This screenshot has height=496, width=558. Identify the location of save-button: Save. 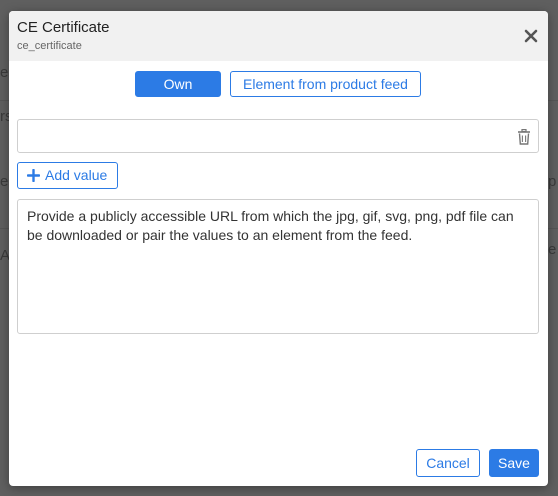
(514, 463).